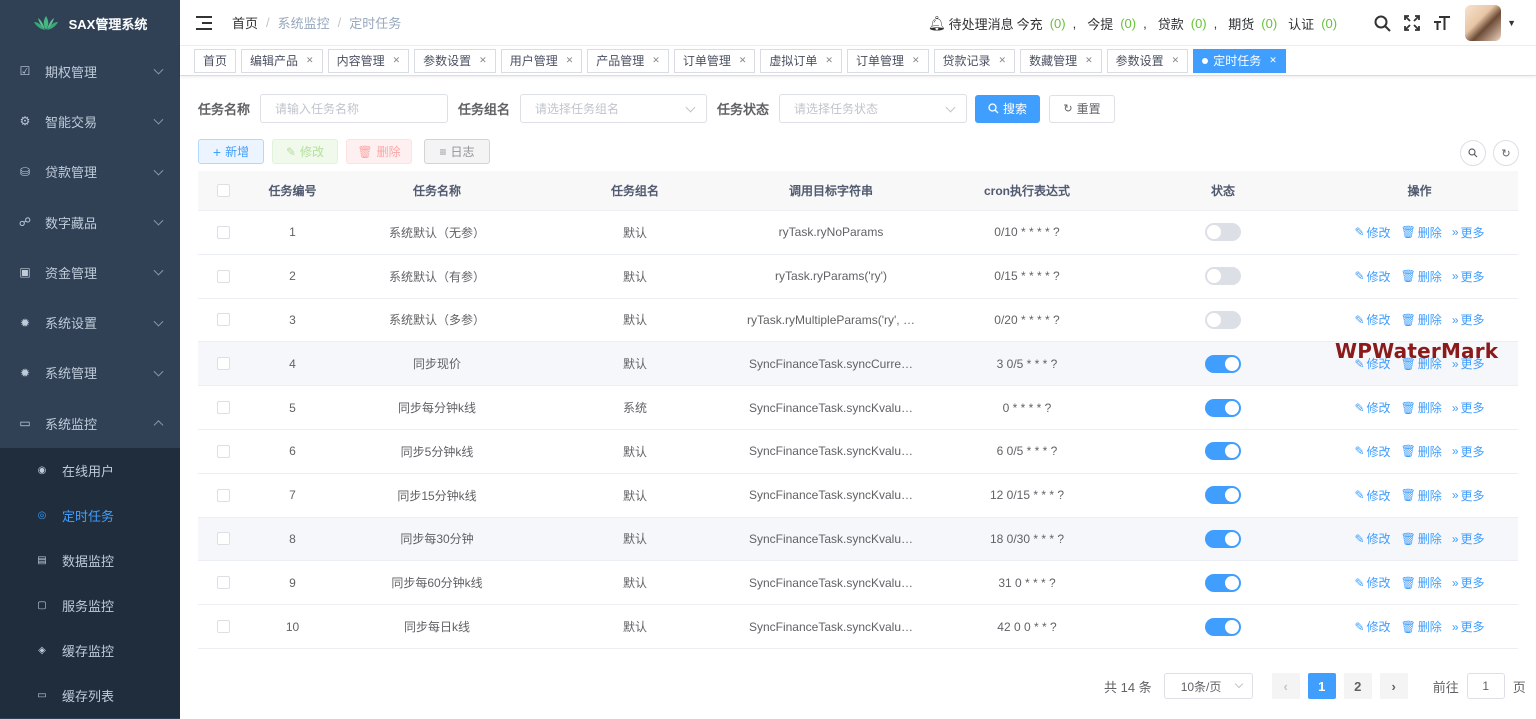 This screenshot has width=1536, height=719. What do you see at coordinates (1506, 153) in the screenshot?
I see `refresh-button: ↻` at bounding box center [1506, 153].